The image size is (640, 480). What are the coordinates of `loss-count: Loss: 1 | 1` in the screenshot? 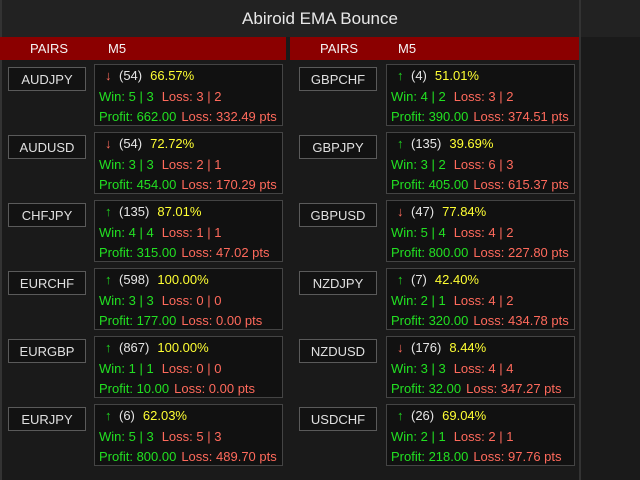 It's located at (191, 232).